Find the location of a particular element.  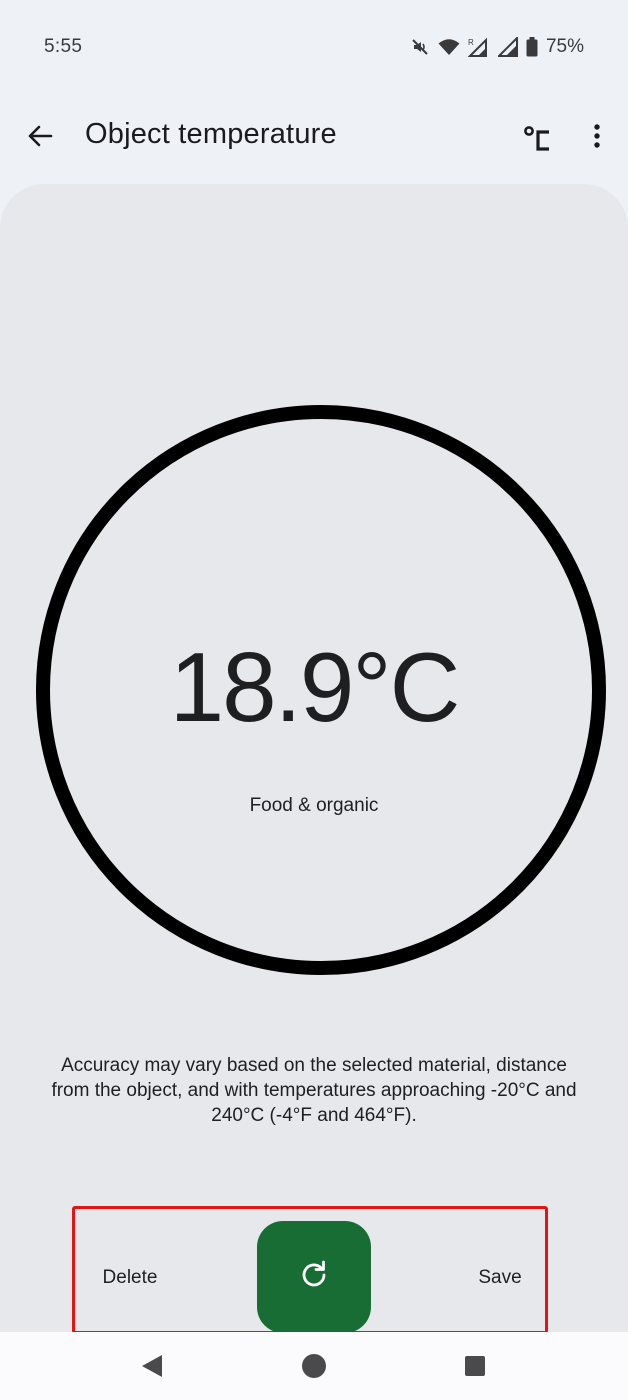

refresh-icon is located at coordinates (314, 1277).